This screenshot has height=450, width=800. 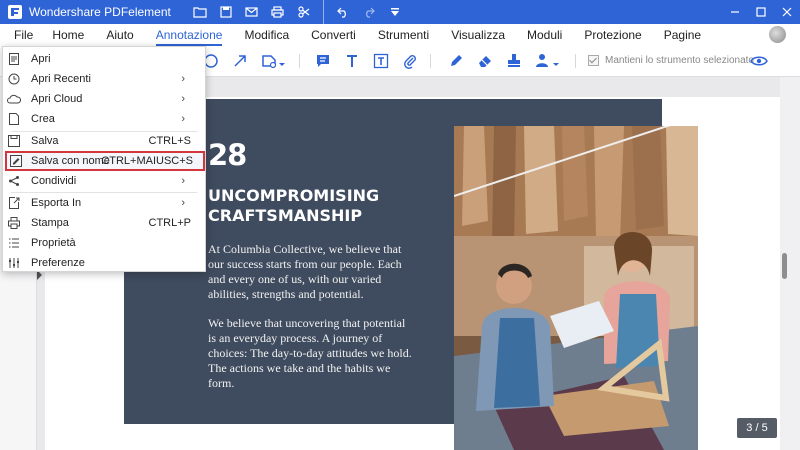 What do you see at coordinates (104, 141) in the screenshot?
I see `menu-item-save: Salva CTRL+S` at bounding box center [104, 141].